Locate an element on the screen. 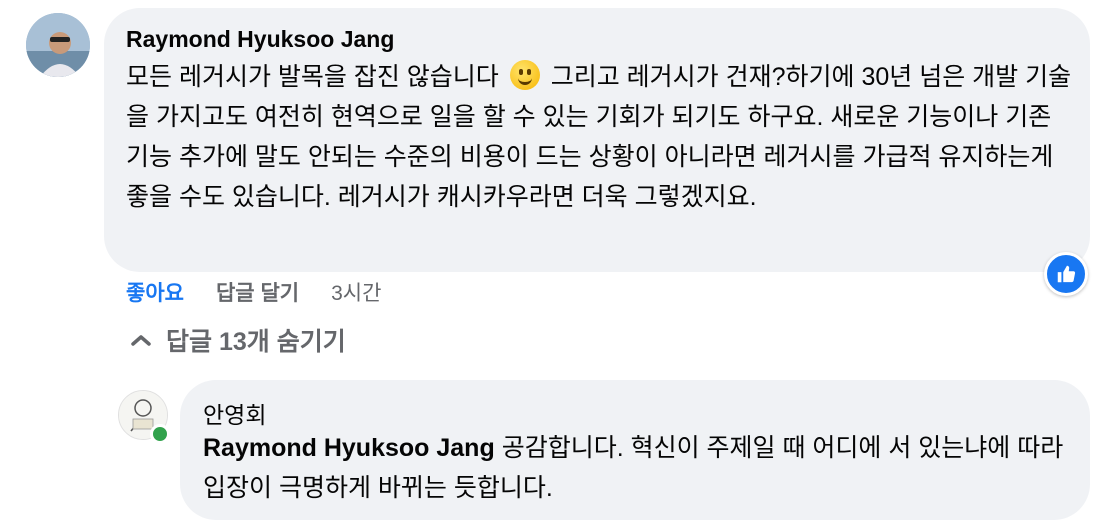  online-status-indicator is located at coordinates (160, 434).